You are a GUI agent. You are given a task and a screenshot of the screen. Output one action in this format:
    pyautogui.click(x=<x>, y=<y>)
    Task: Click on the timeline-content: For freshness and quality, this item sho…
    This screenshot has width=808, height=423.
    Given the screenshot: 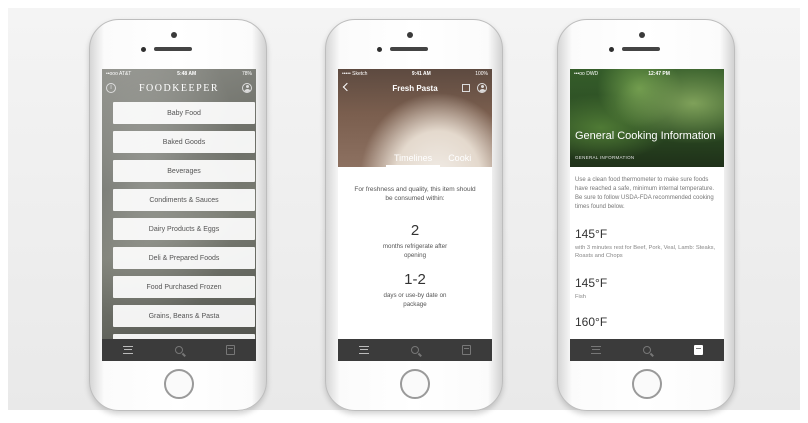 What is the action you would take?
    pyautogui.click(x=415, y=253)
    